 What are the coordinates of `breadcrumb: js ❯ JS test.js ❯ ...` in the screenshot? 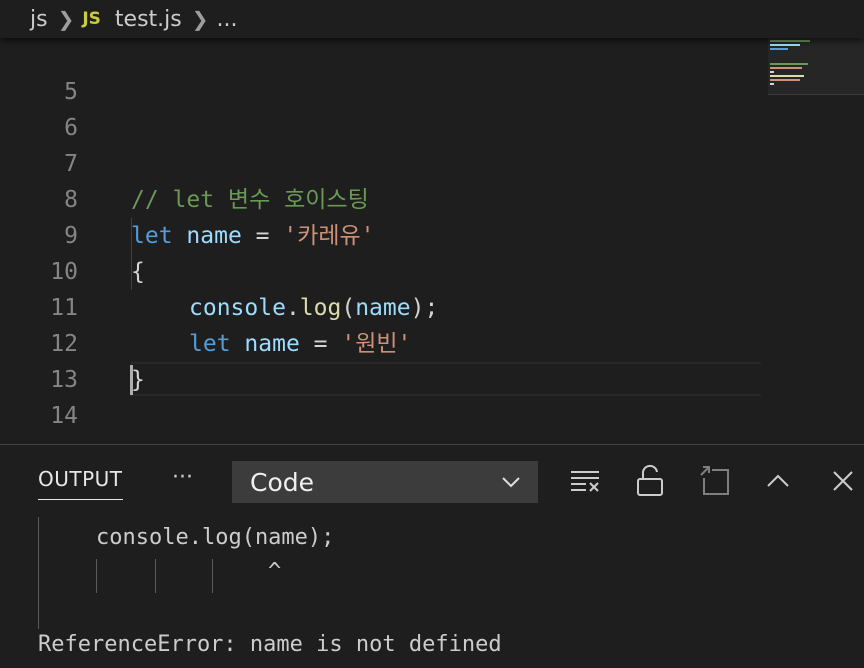 It's located at (432, 19).